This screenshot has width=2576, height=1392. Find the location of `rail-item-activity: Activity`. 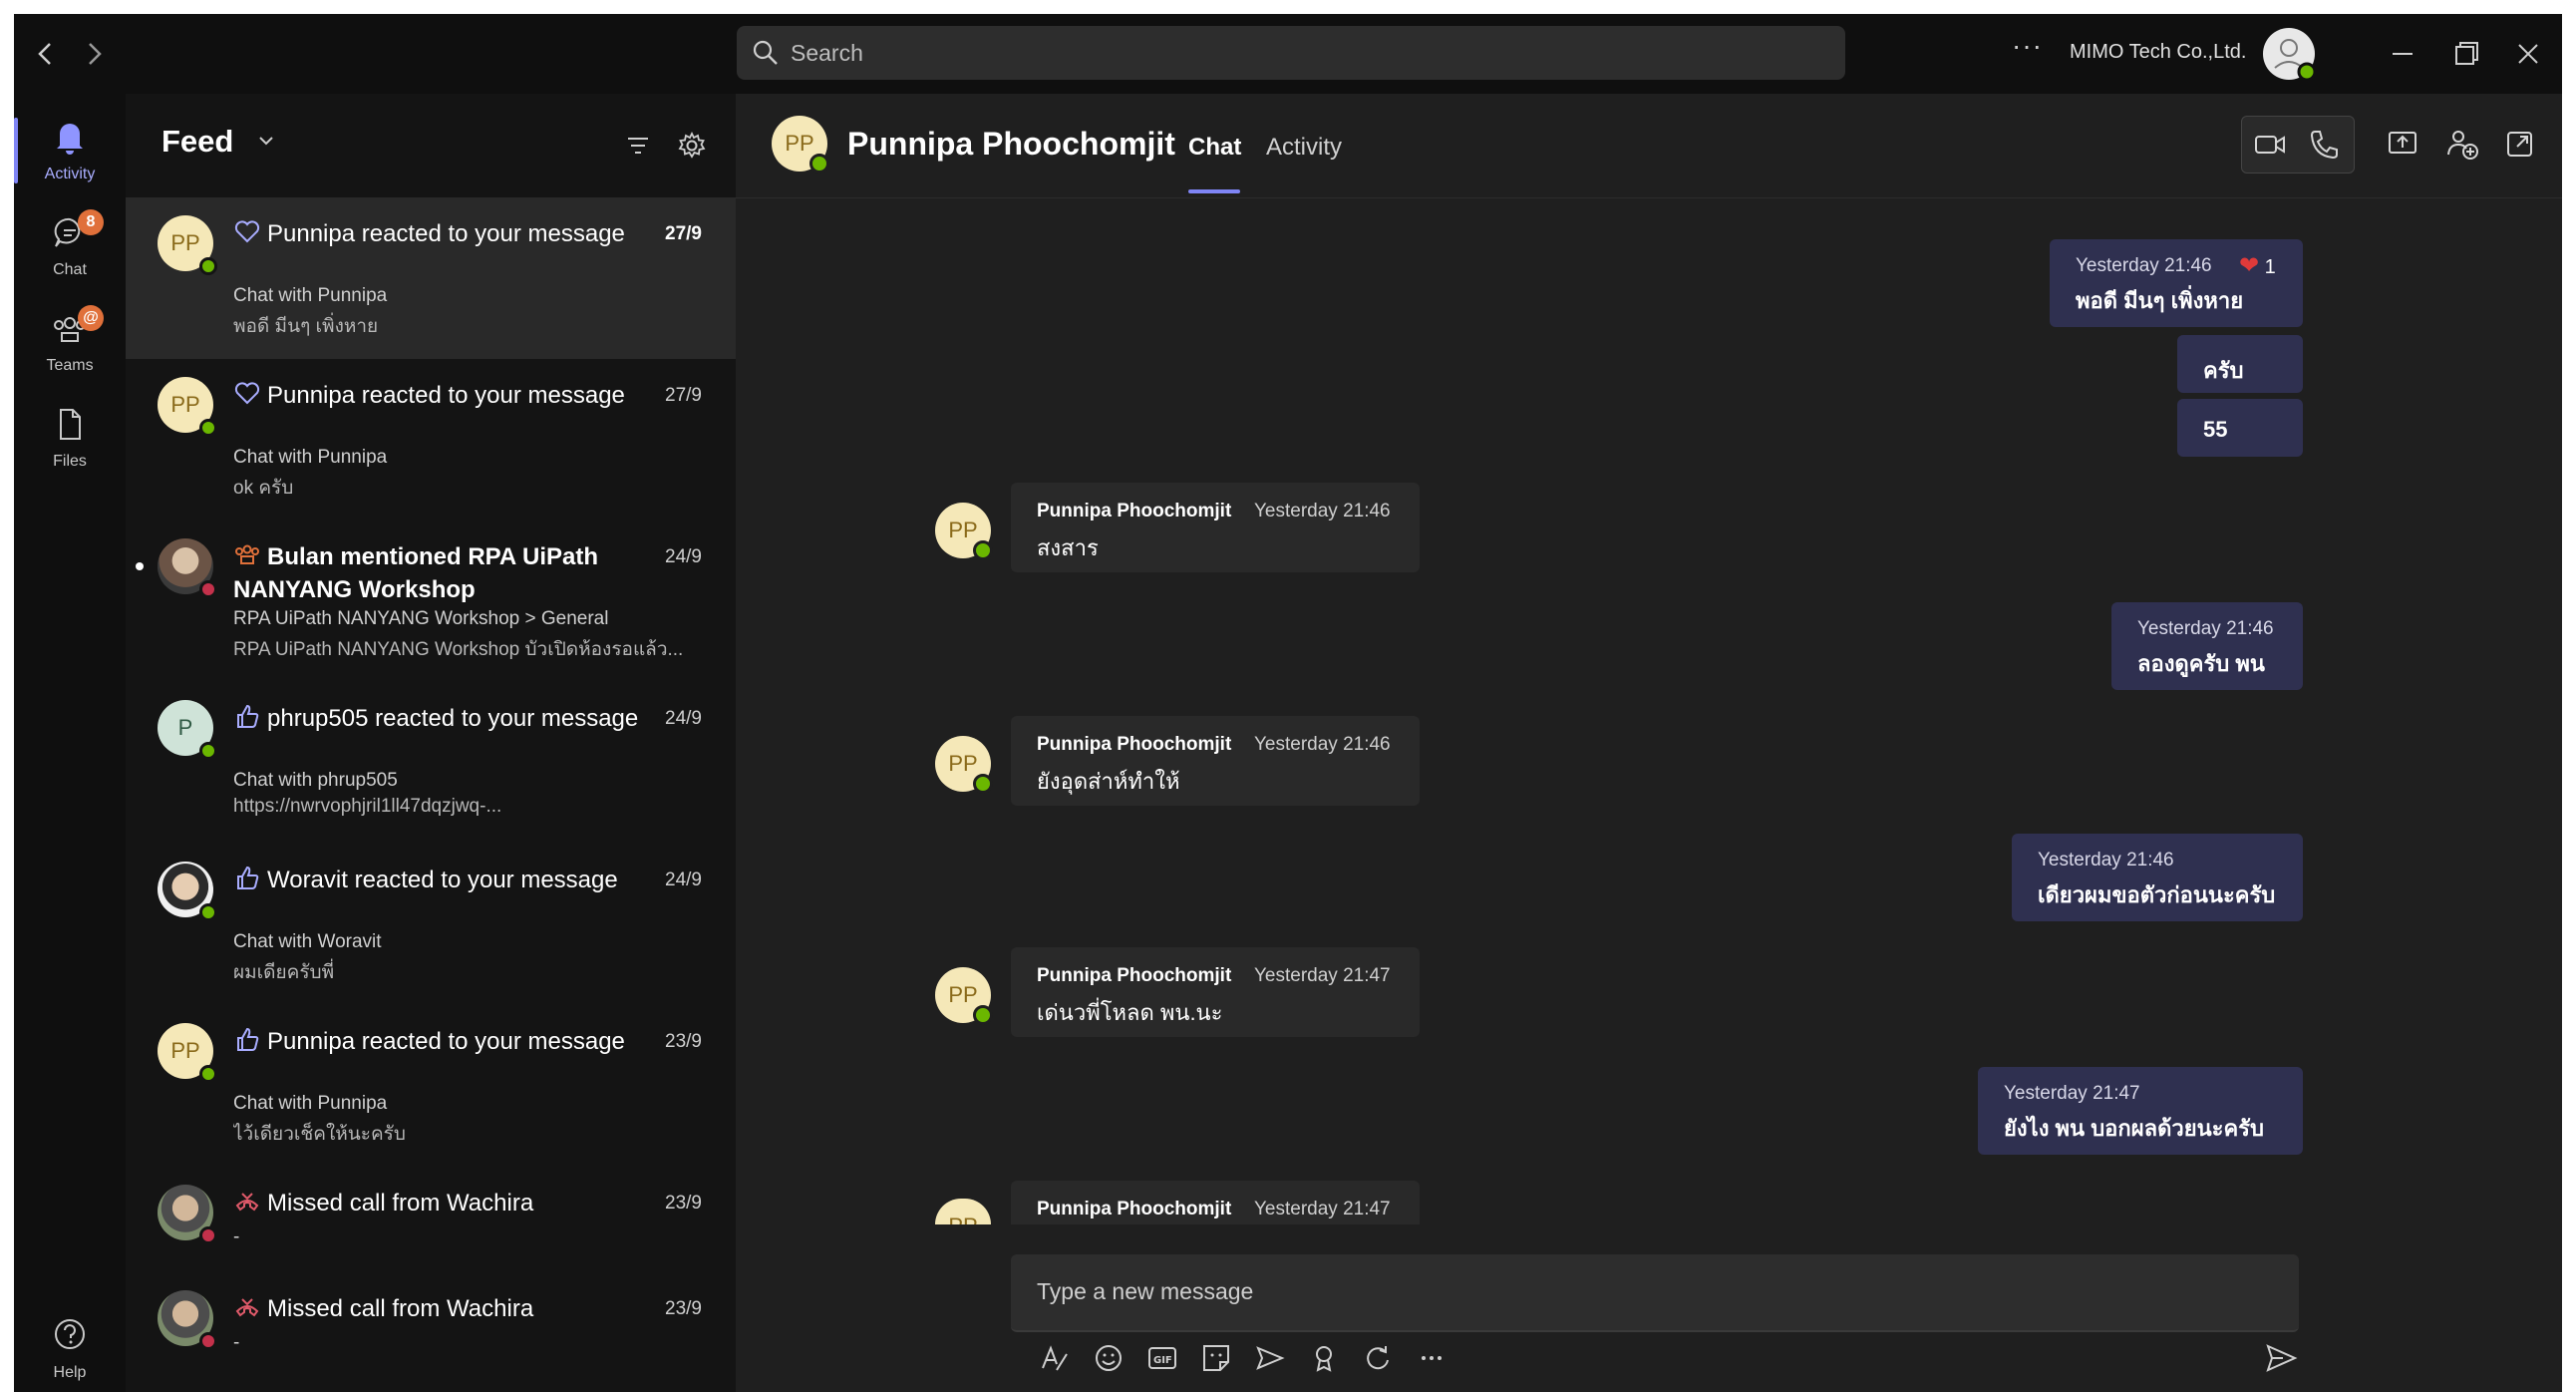

rail-item-activity: Activity is located at coordinates (70, 152).